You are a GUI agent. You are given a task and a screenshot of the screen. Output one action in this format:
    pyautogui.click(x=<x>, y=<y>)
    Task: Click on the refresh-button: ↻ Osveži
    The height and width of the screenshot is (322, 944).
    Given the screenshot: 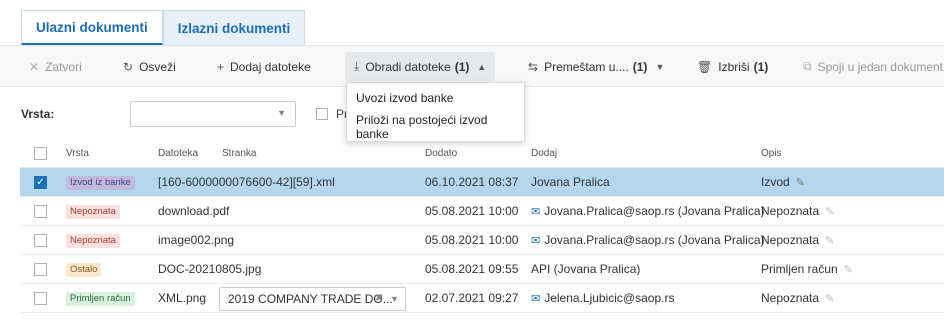 What is the action you would take?
    pyautogui.click(x=149, y=66)
    